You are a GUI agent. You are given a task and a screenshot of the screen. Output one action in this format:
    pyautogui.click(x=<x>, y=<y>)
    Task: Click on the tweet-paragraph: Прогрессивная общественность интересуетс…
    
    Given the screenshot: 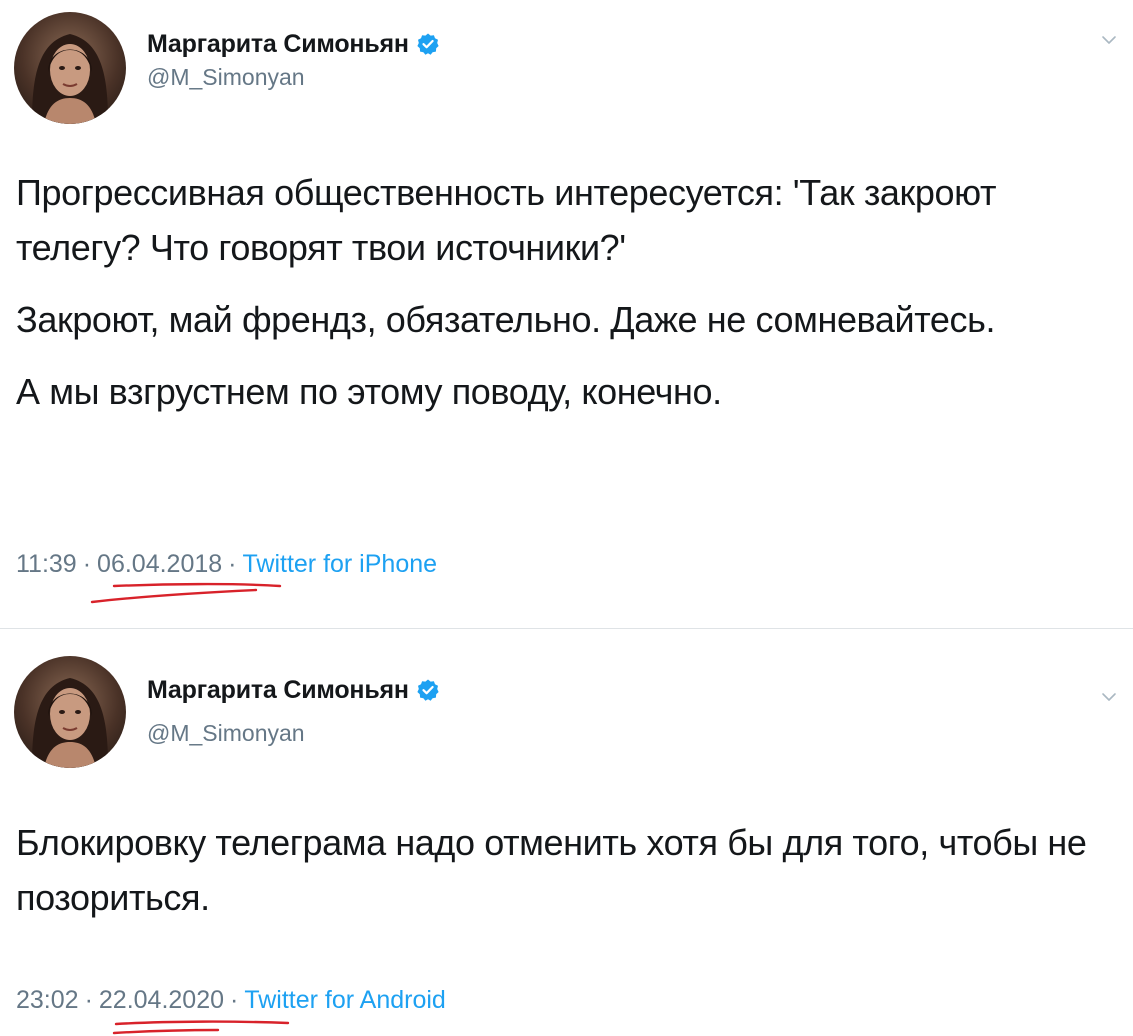 What is the action you would take?
    pyautogui.click(x=506, y=220)
    